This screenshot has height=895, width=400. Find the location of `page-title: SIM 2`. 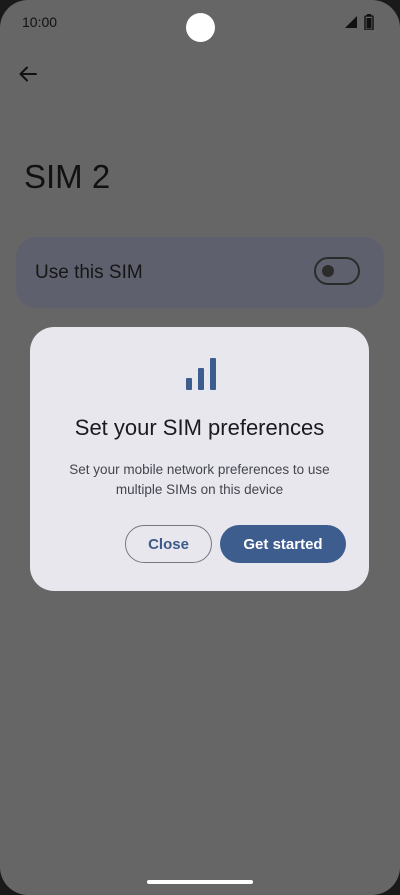

page-title: SIM 2 is located at coordinates (67, 176).